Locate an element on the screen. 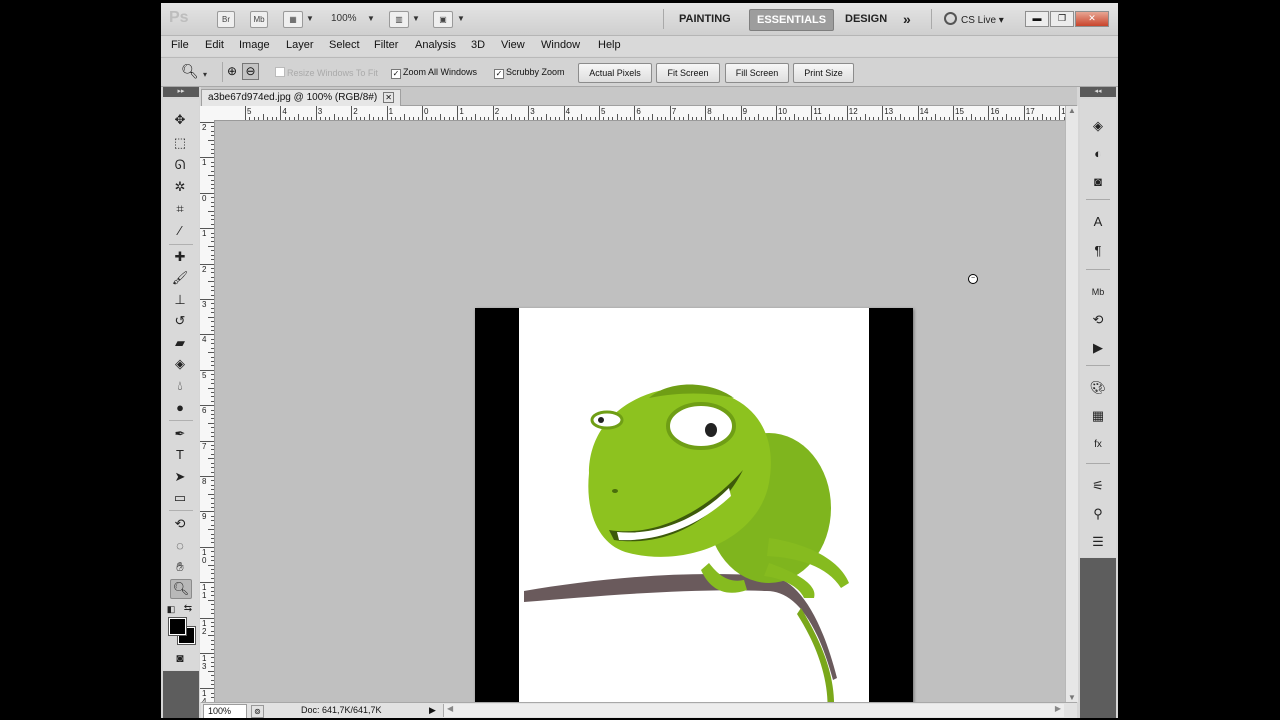 This screenshot has width=1280, height=720. brush-tool-icon: 🖌︎ is located at coordinates (180, 278).